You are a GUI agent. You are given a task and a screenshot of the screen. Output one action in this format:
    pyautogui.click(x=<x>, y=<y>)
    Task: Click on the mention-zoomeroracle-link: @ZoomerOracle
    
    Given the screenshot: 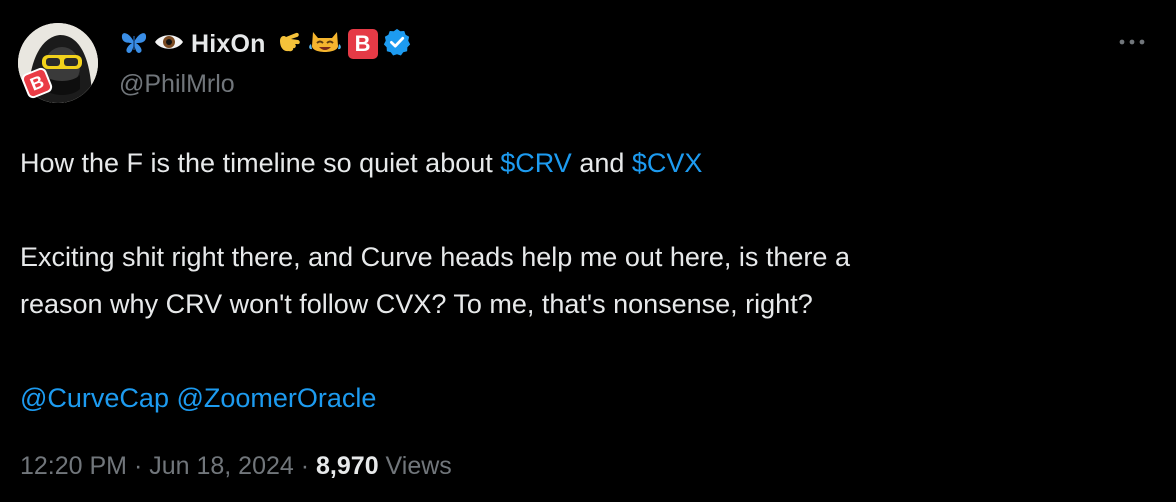 What is the action you would take?
    pyautogui.click(x=276, y=398)
    